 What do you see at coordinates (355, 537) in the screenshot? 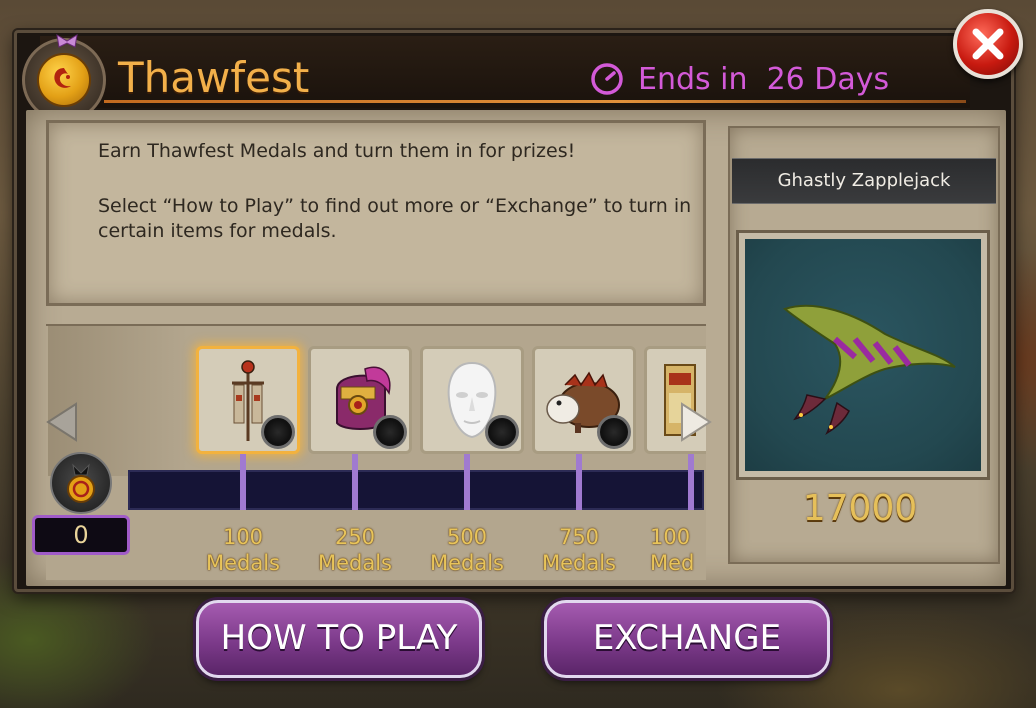
I see `medal-cost-value: 250` at bounding box center [355, 537].